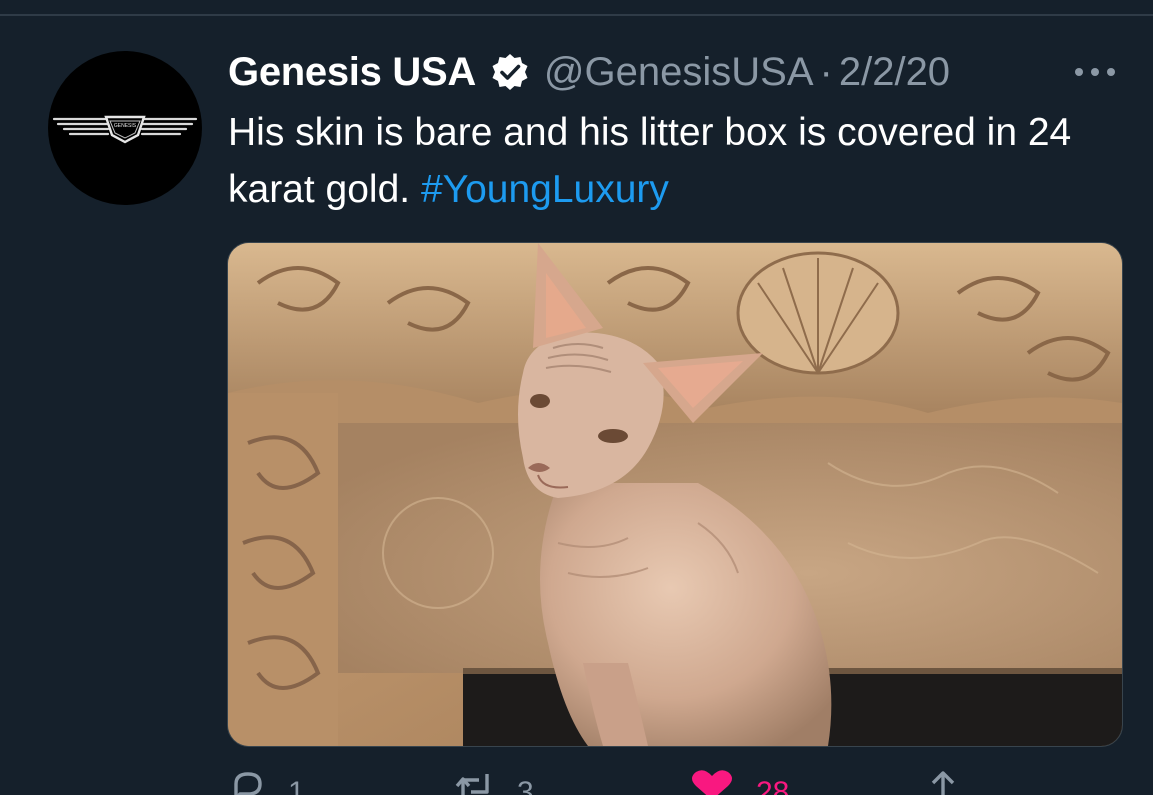 This screenshot has height=795, width=1153. I want to click on divider, so click(576, 15).